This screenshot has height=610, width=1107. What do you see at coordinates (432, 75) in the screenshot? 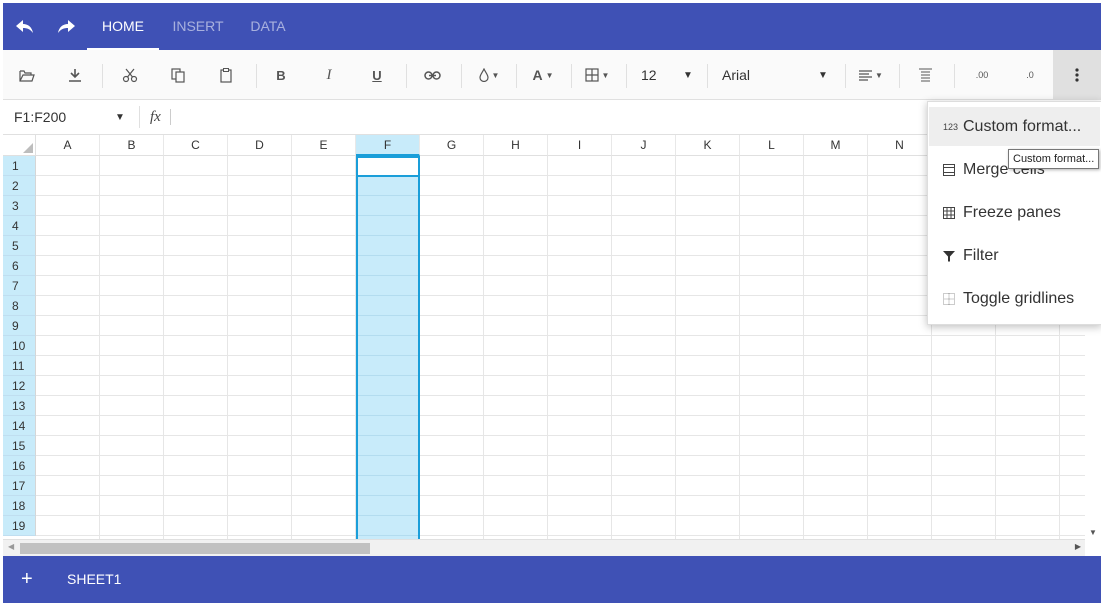
I see `hyperlink-button` at bounding box center [432, 75].